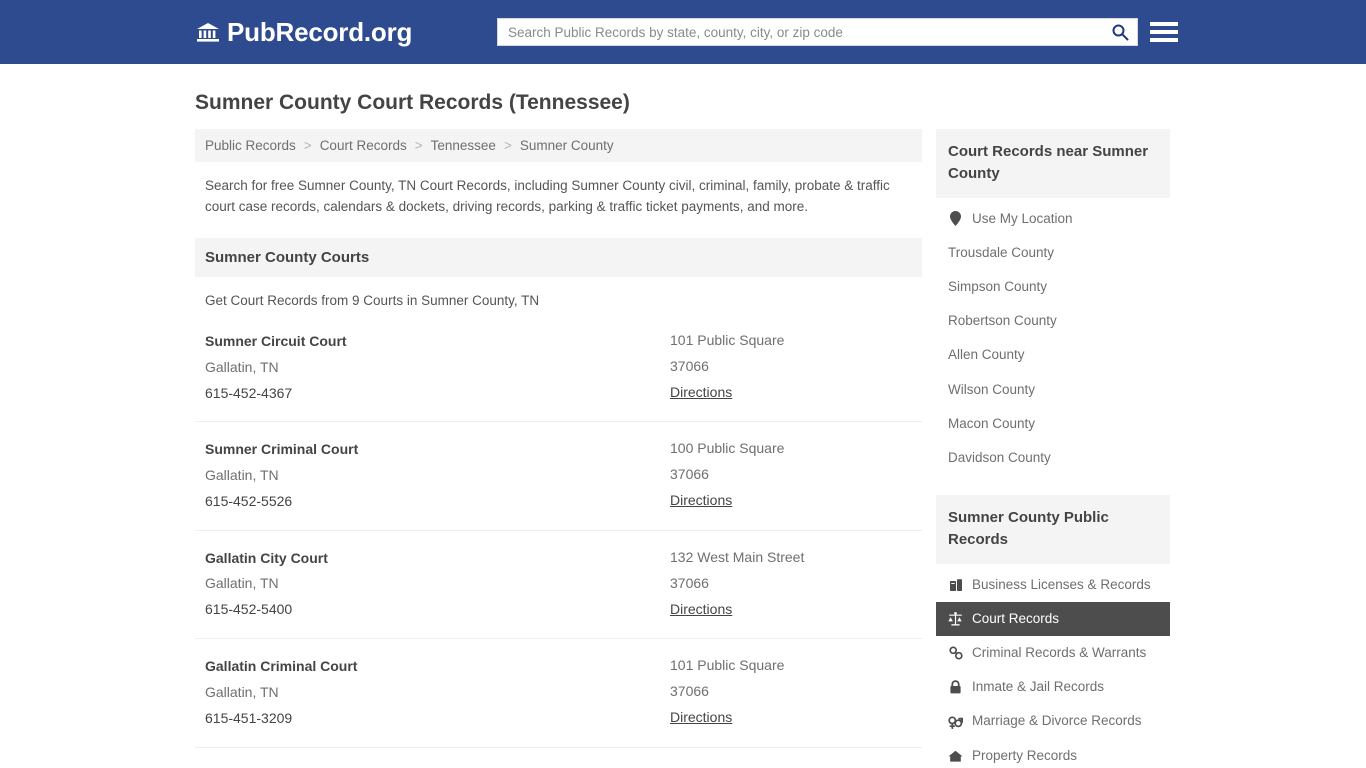 This screenshot has height=768, width=1366. What do you see at coordinates (1022, 218) in the screenshot?
I see `sidebar-item-label: Use My Location` at bounding box center [1022, 218].